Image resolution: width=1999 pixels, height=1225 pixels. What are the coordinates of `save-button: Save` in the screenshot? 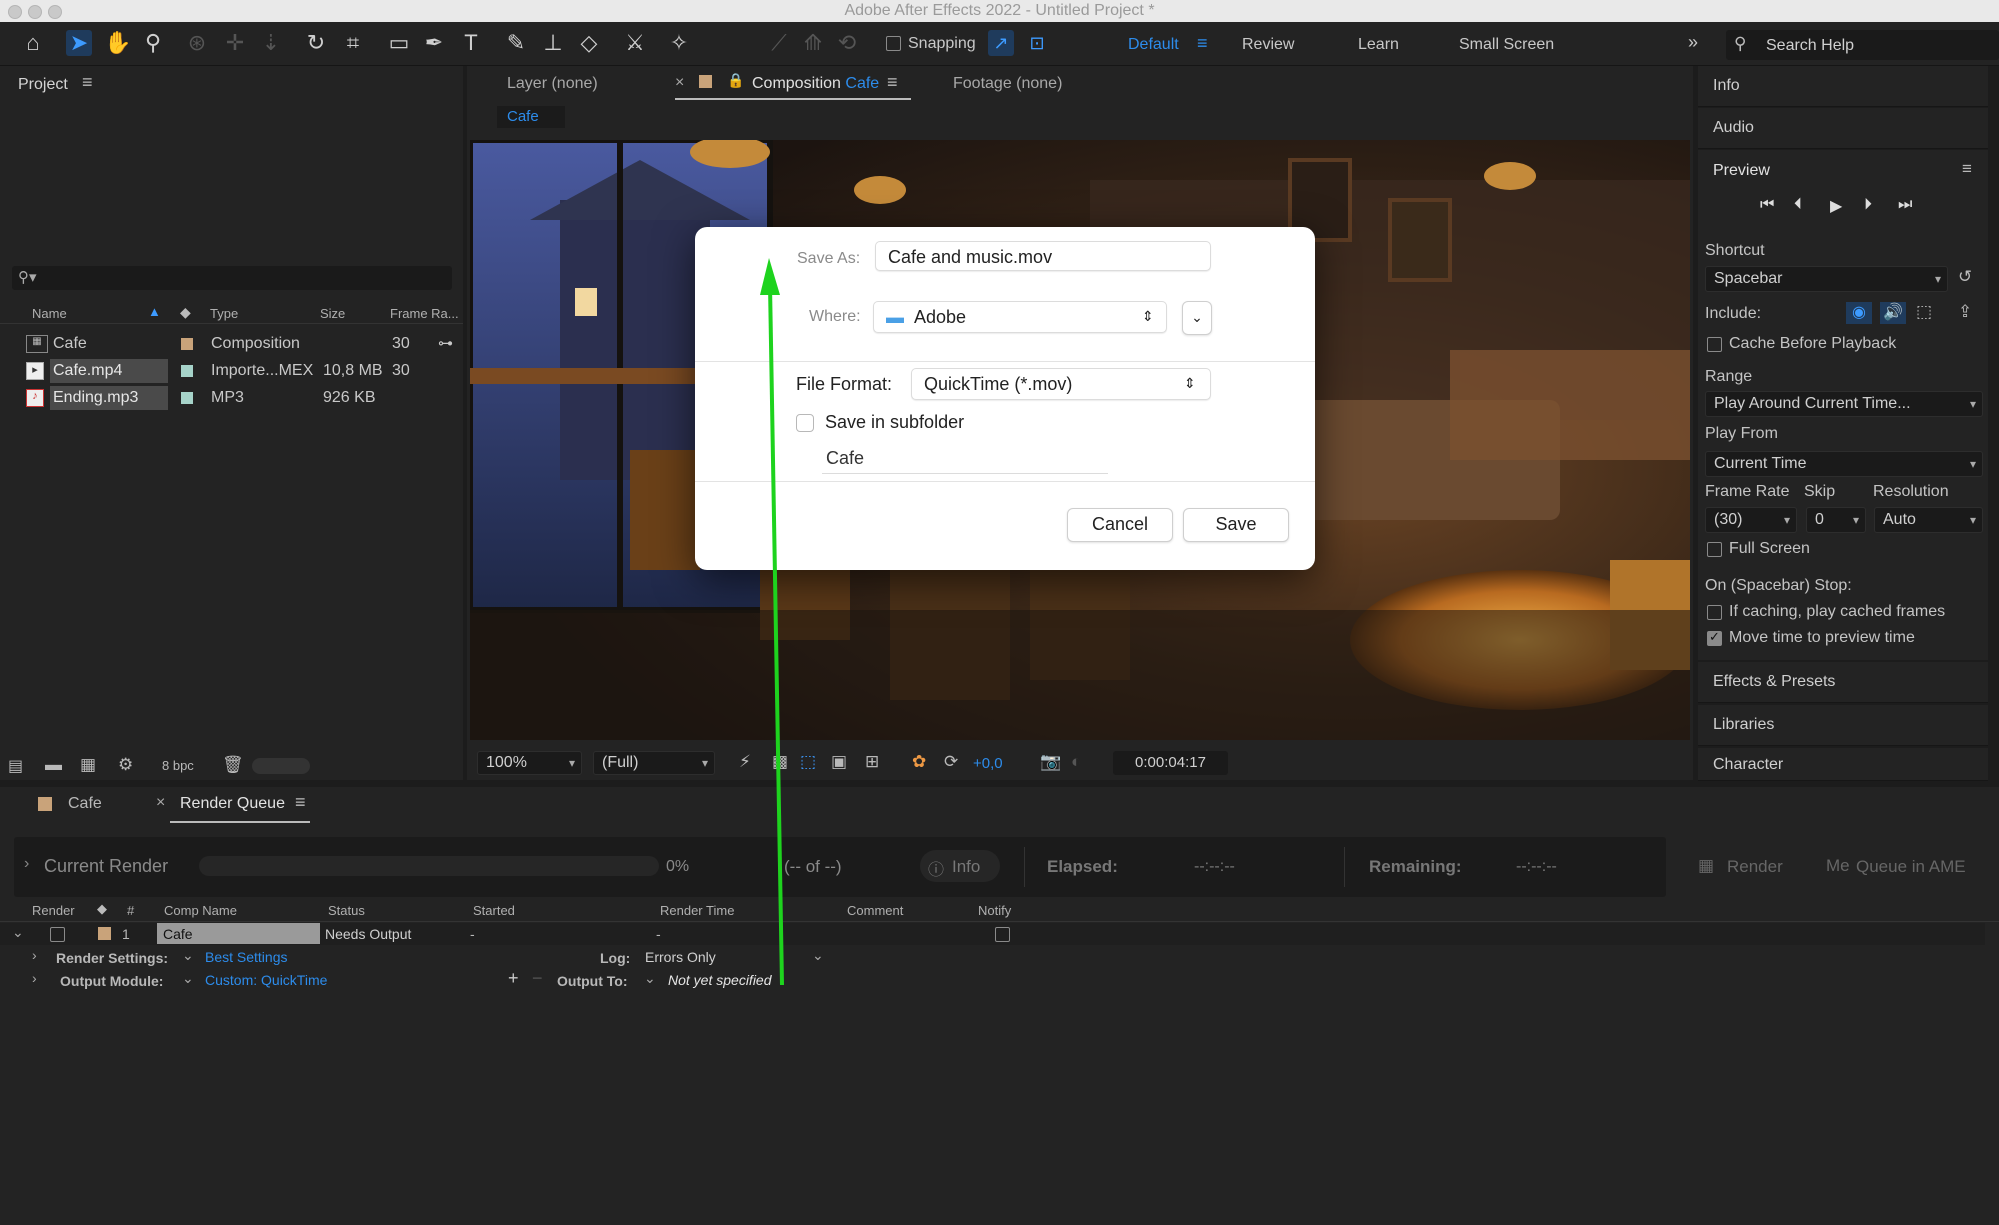 It's located at (1236, 525).